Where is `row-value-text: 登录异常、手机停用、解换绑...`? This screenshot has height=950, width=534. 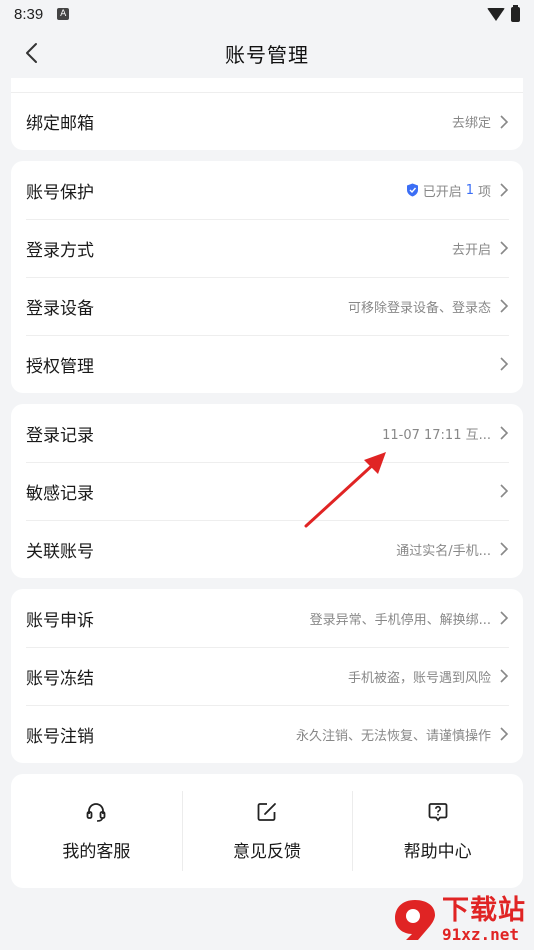
row-value-text: 登录异常、手机停用、解换绑... is located at coordinates (400, 620).